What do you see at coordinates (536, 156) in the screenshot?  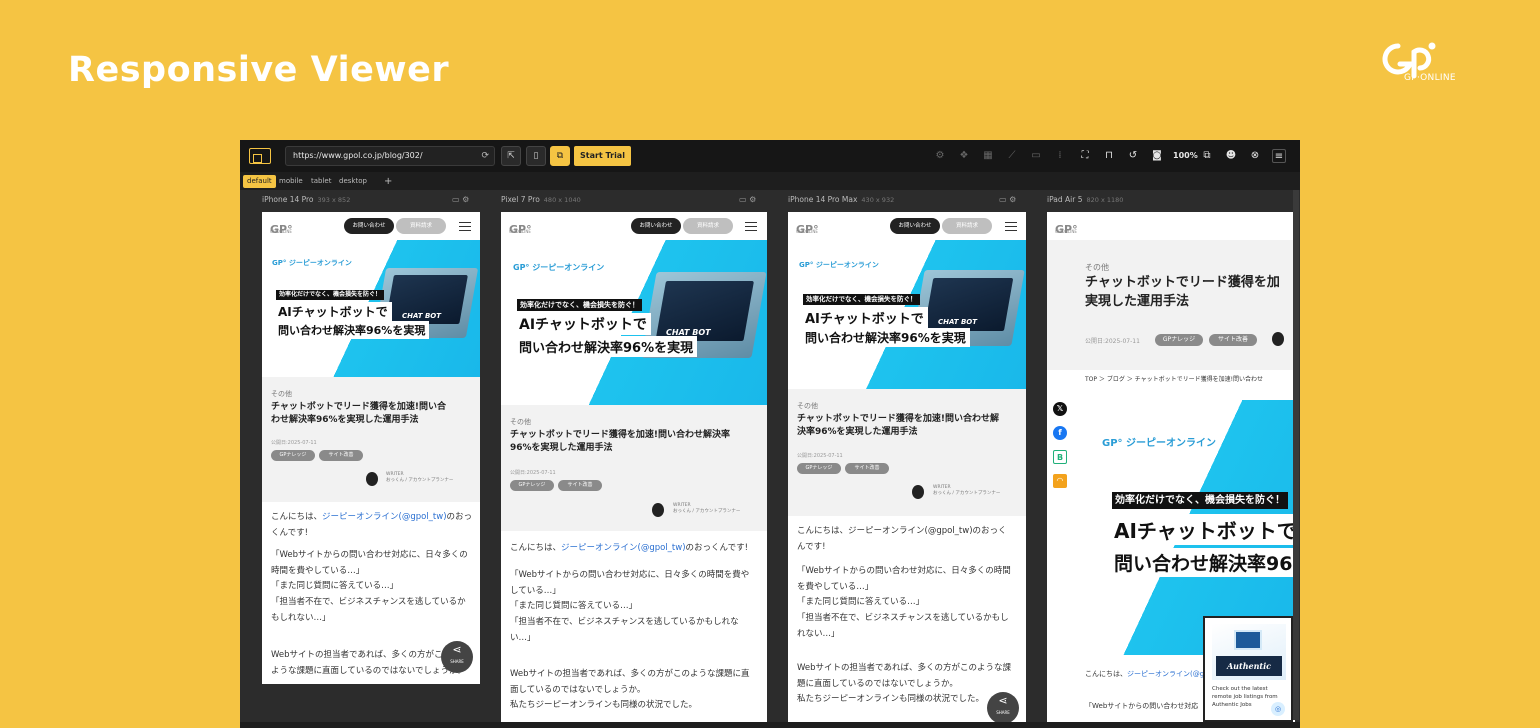 I see `device-tool-button: ▯` at bounding box center [536, 156].